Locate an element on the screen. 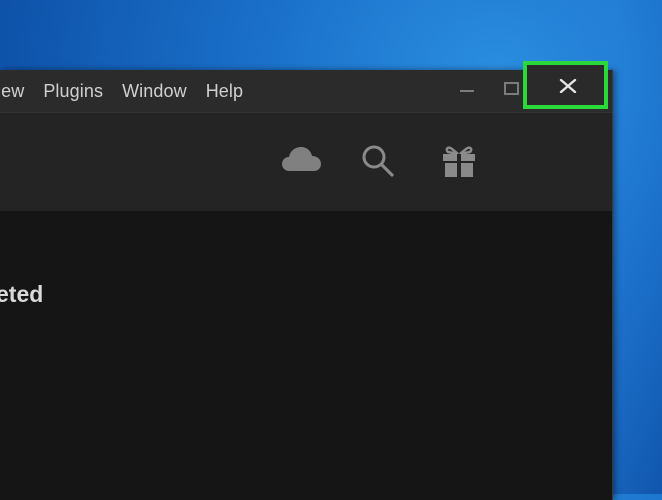 The image size is (662, 500). menu-bar: iew Plugins Window Help is located at coordinates (131, 91).